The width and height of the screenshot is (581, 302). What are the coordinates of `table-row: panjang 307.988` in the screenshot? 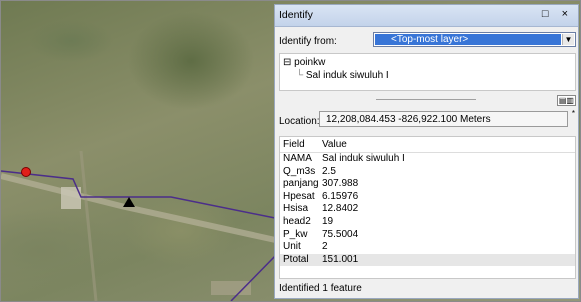 It's located at (427, 184).